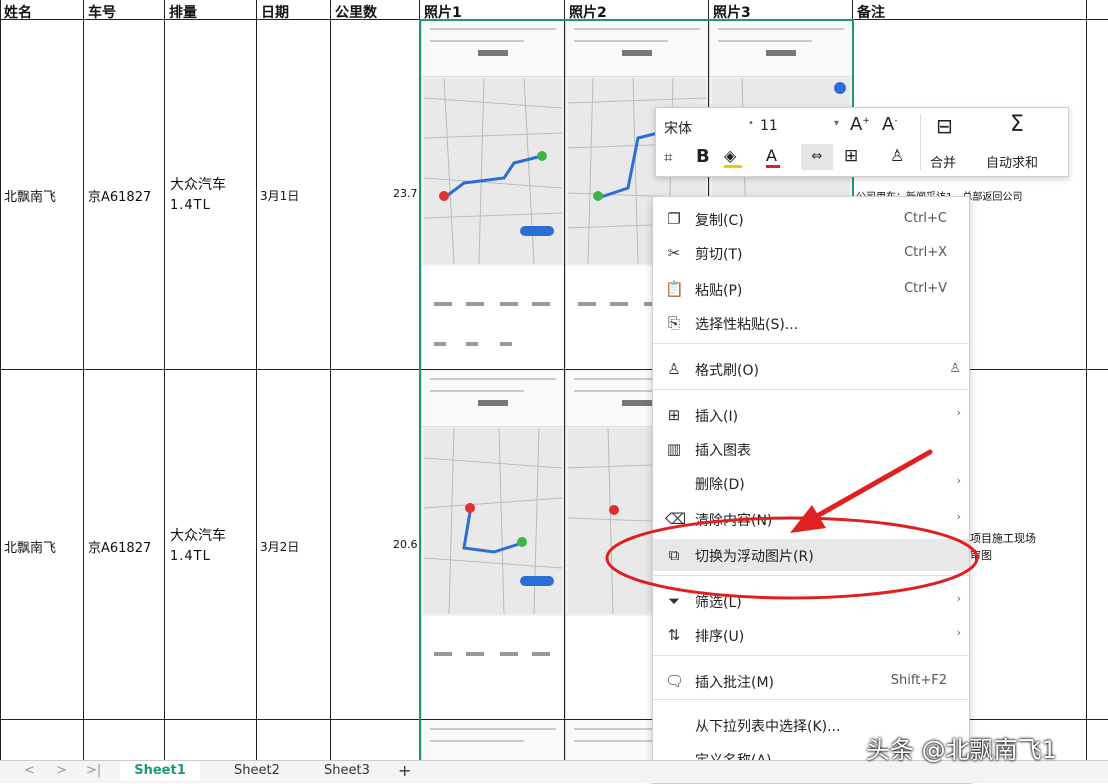 The image size is (1108, 784). What do you see at coordinates (732, 12) in the screenshot?
I see `header-photo3: 照片3` at bounding box center [732, 12].